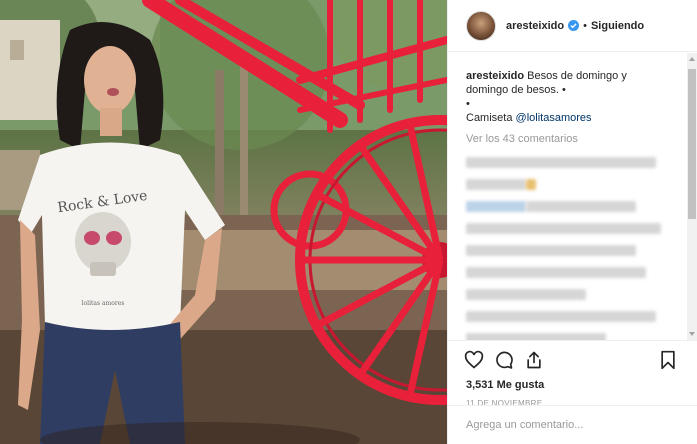 The height and width of the screenshot is (444, 697). I want to click on verified-badge-icon, so click(574, 25).